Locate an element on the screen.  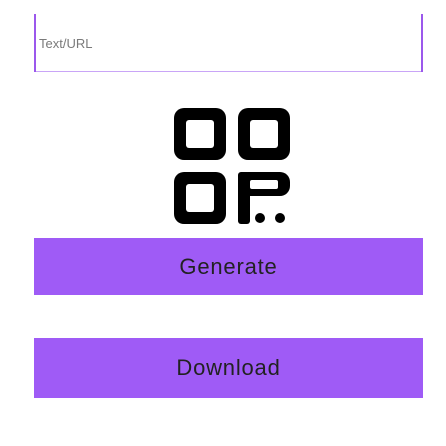
text-url-input is located at coordinates (228, 43).